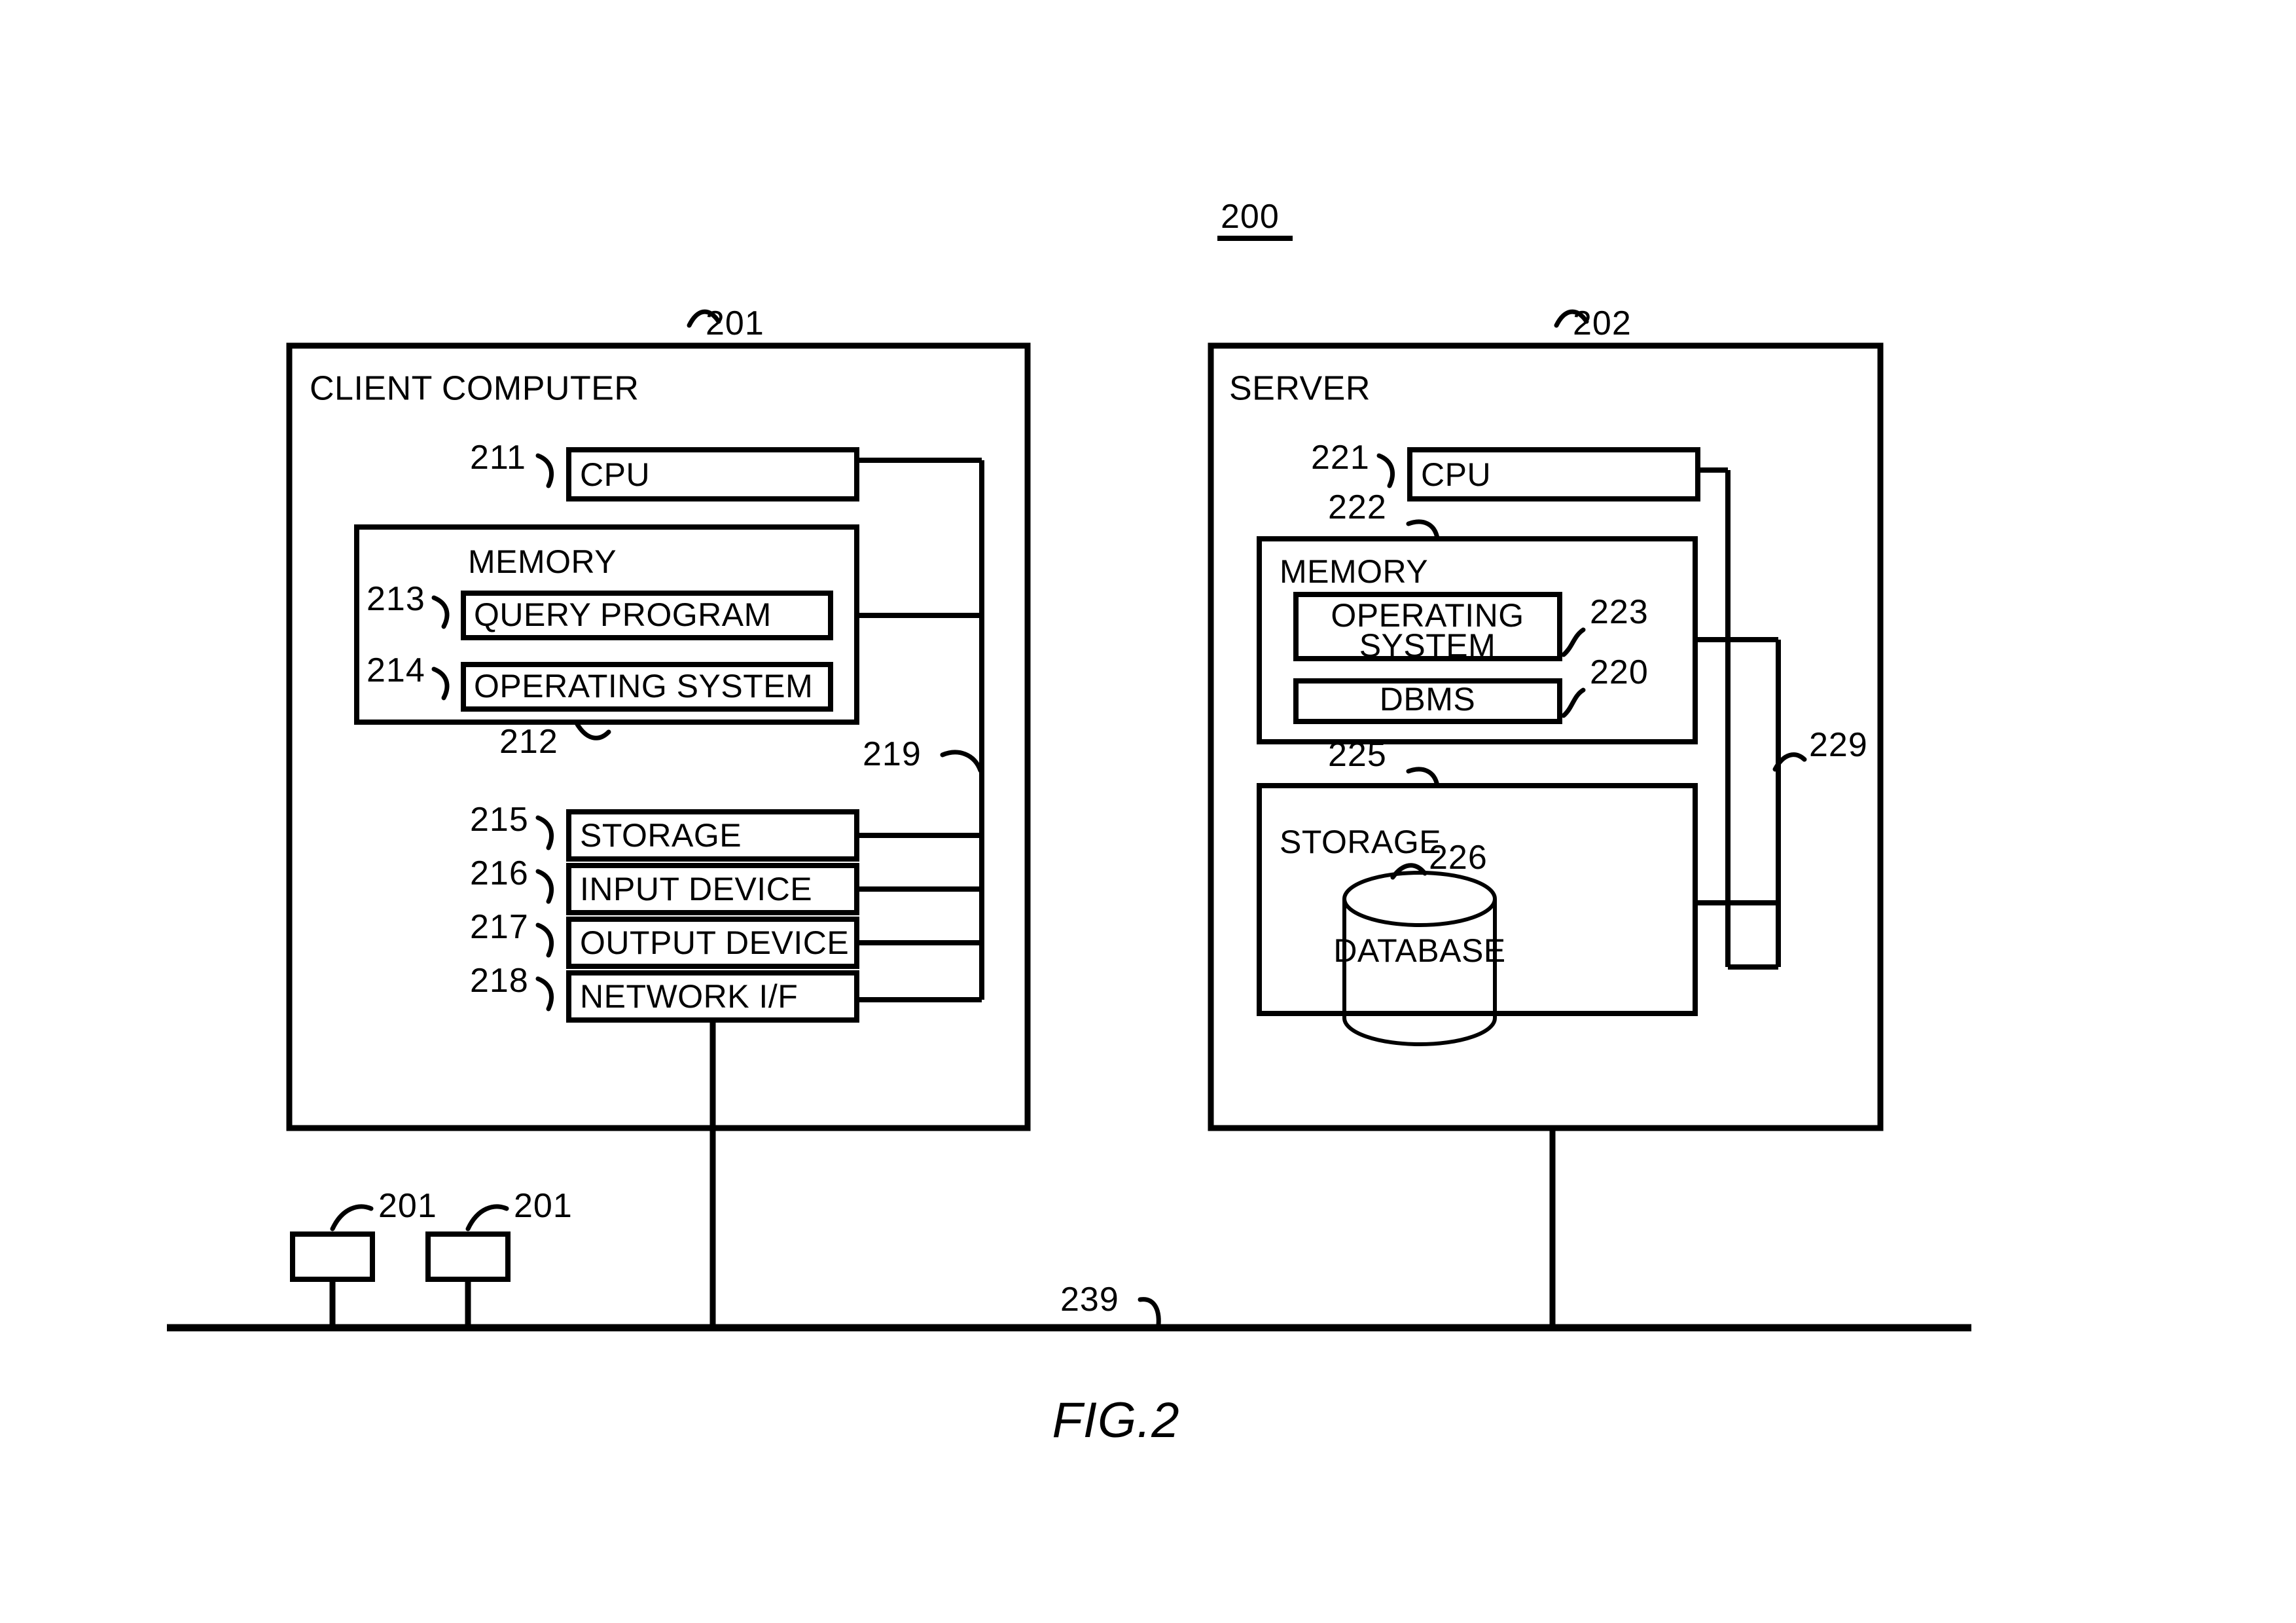  I want to click on server-operating-system-ref-leader, so click(1573, 642).